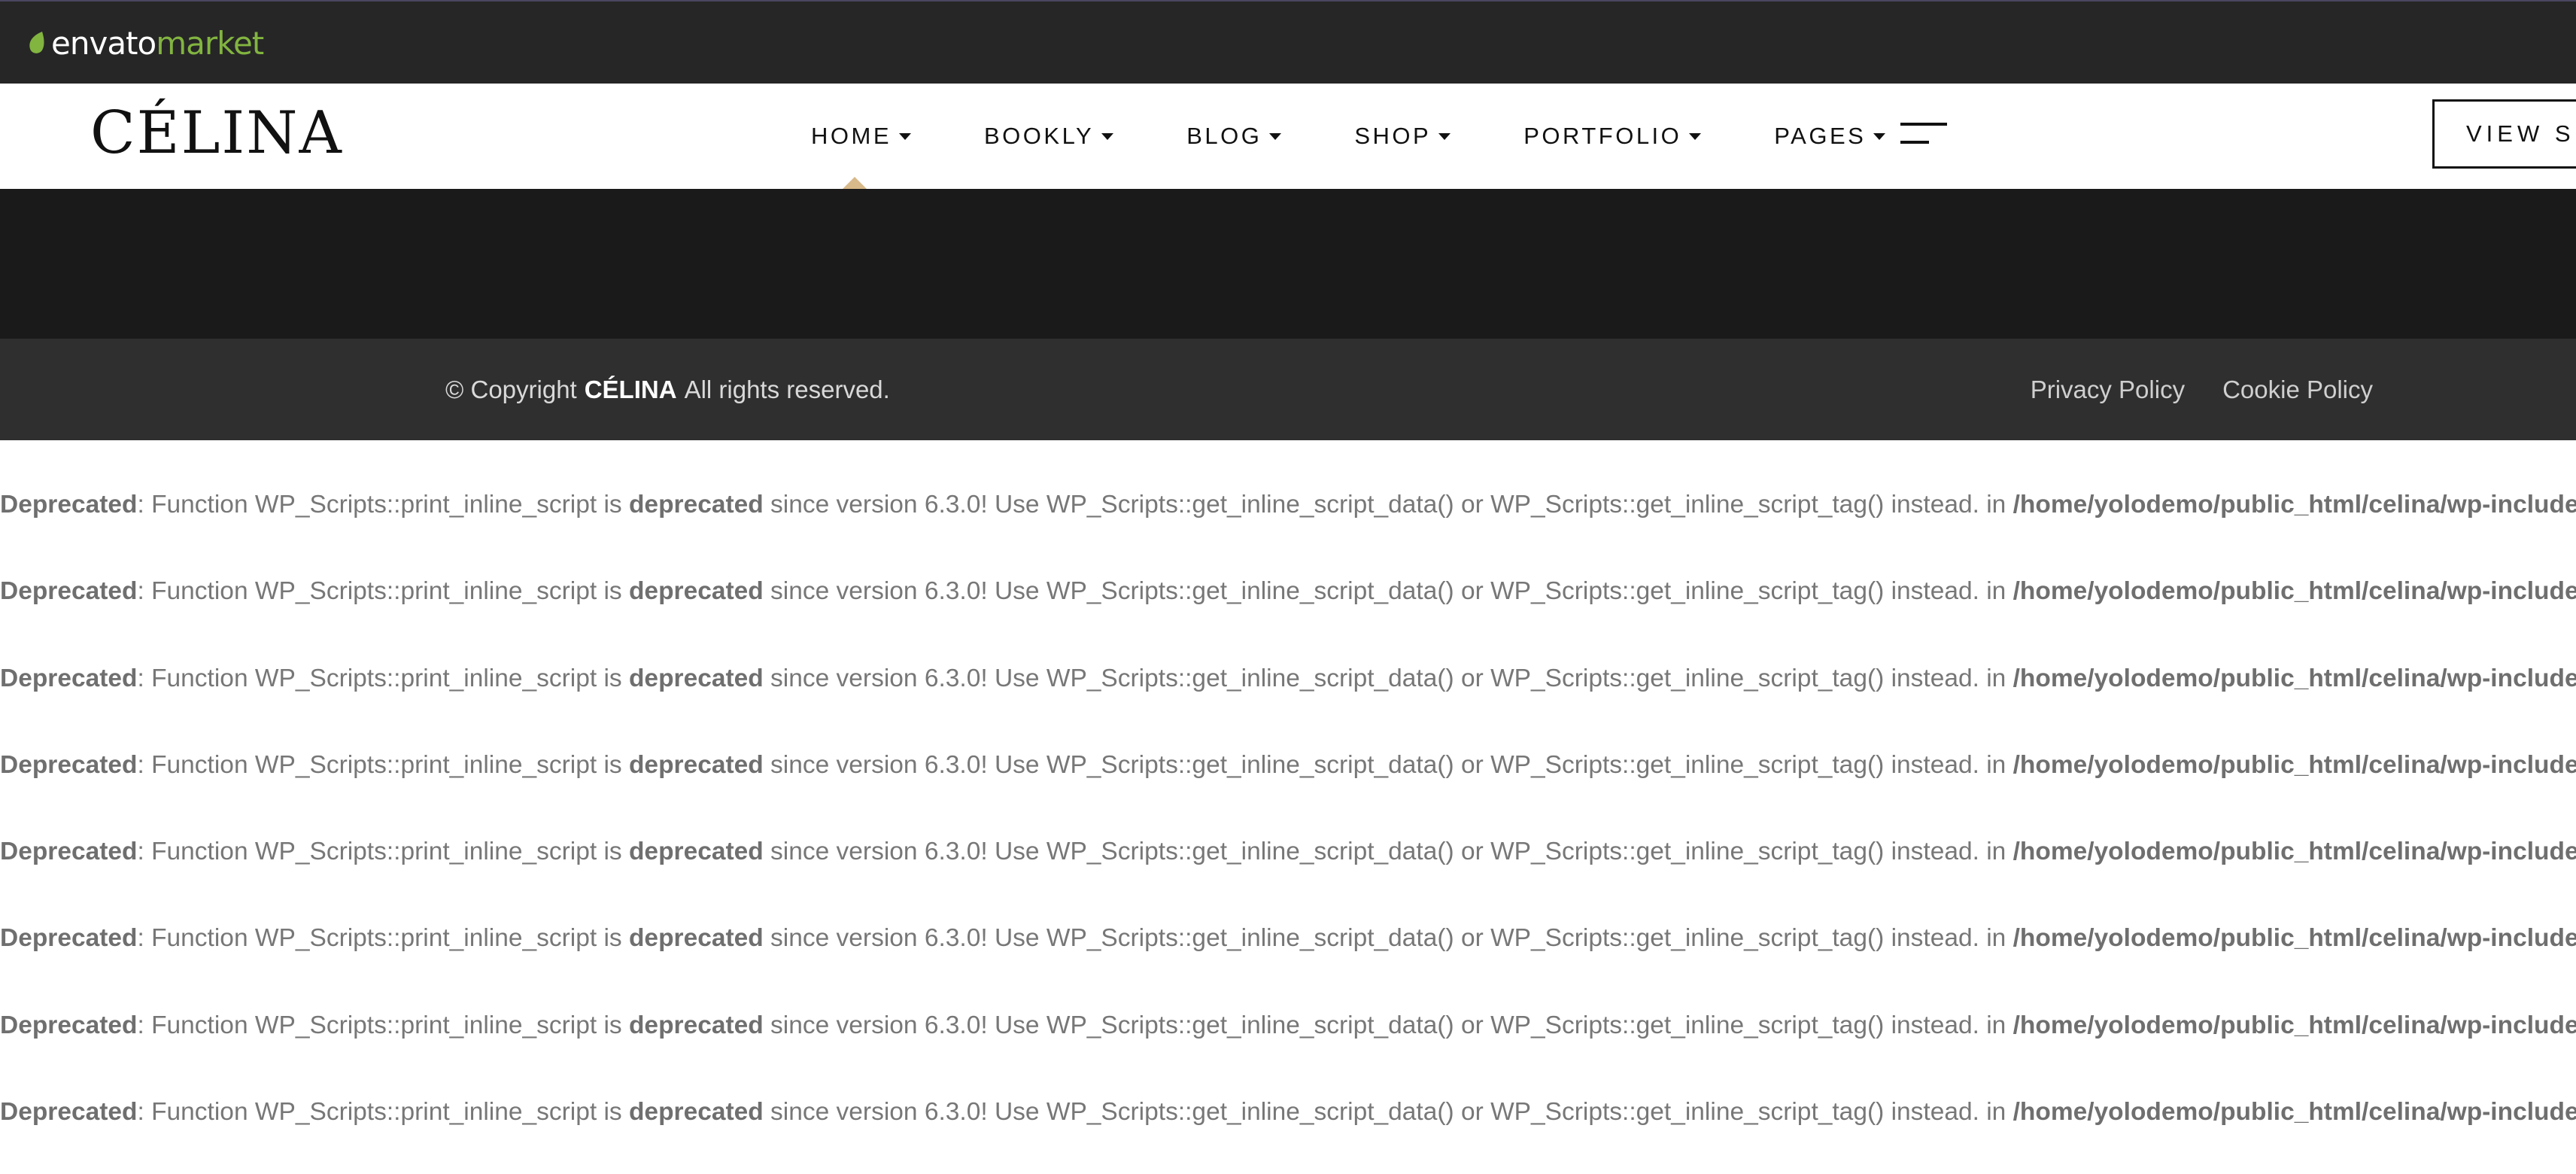  Describe the element at coordinates (217, 133) in the screenshot. I see `site-logo: CÉLINA` at that location.